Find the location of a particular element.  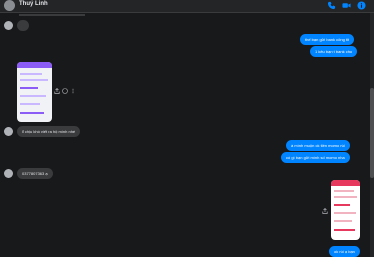

message-actions is located at coordinates (65, 91).